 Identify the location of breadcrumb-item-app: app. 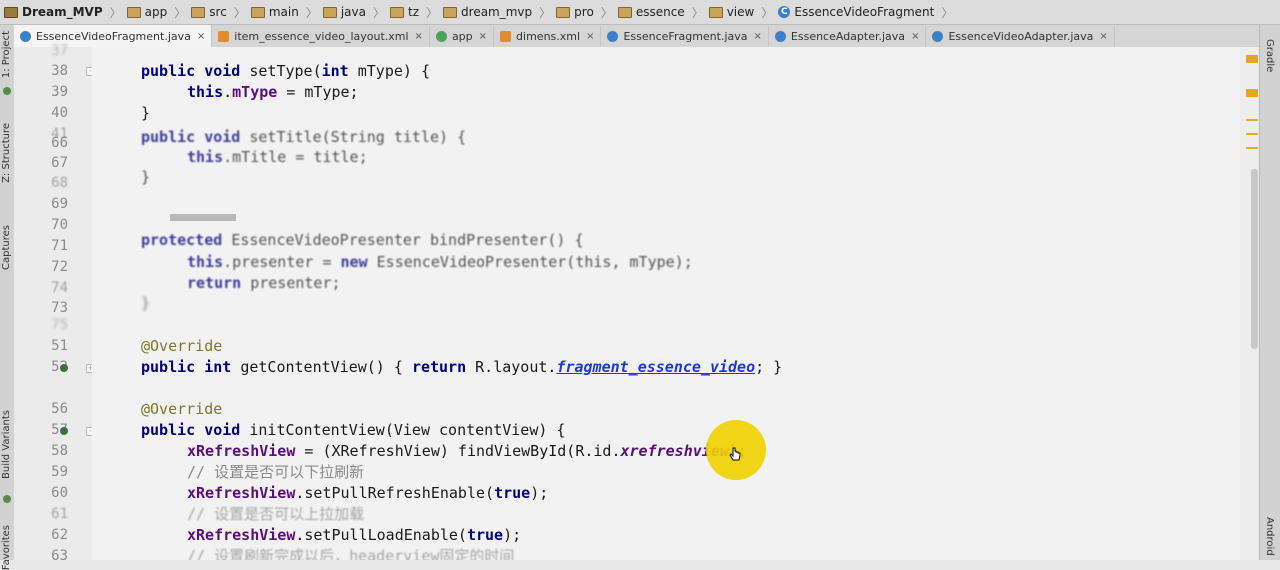
(148, 12).